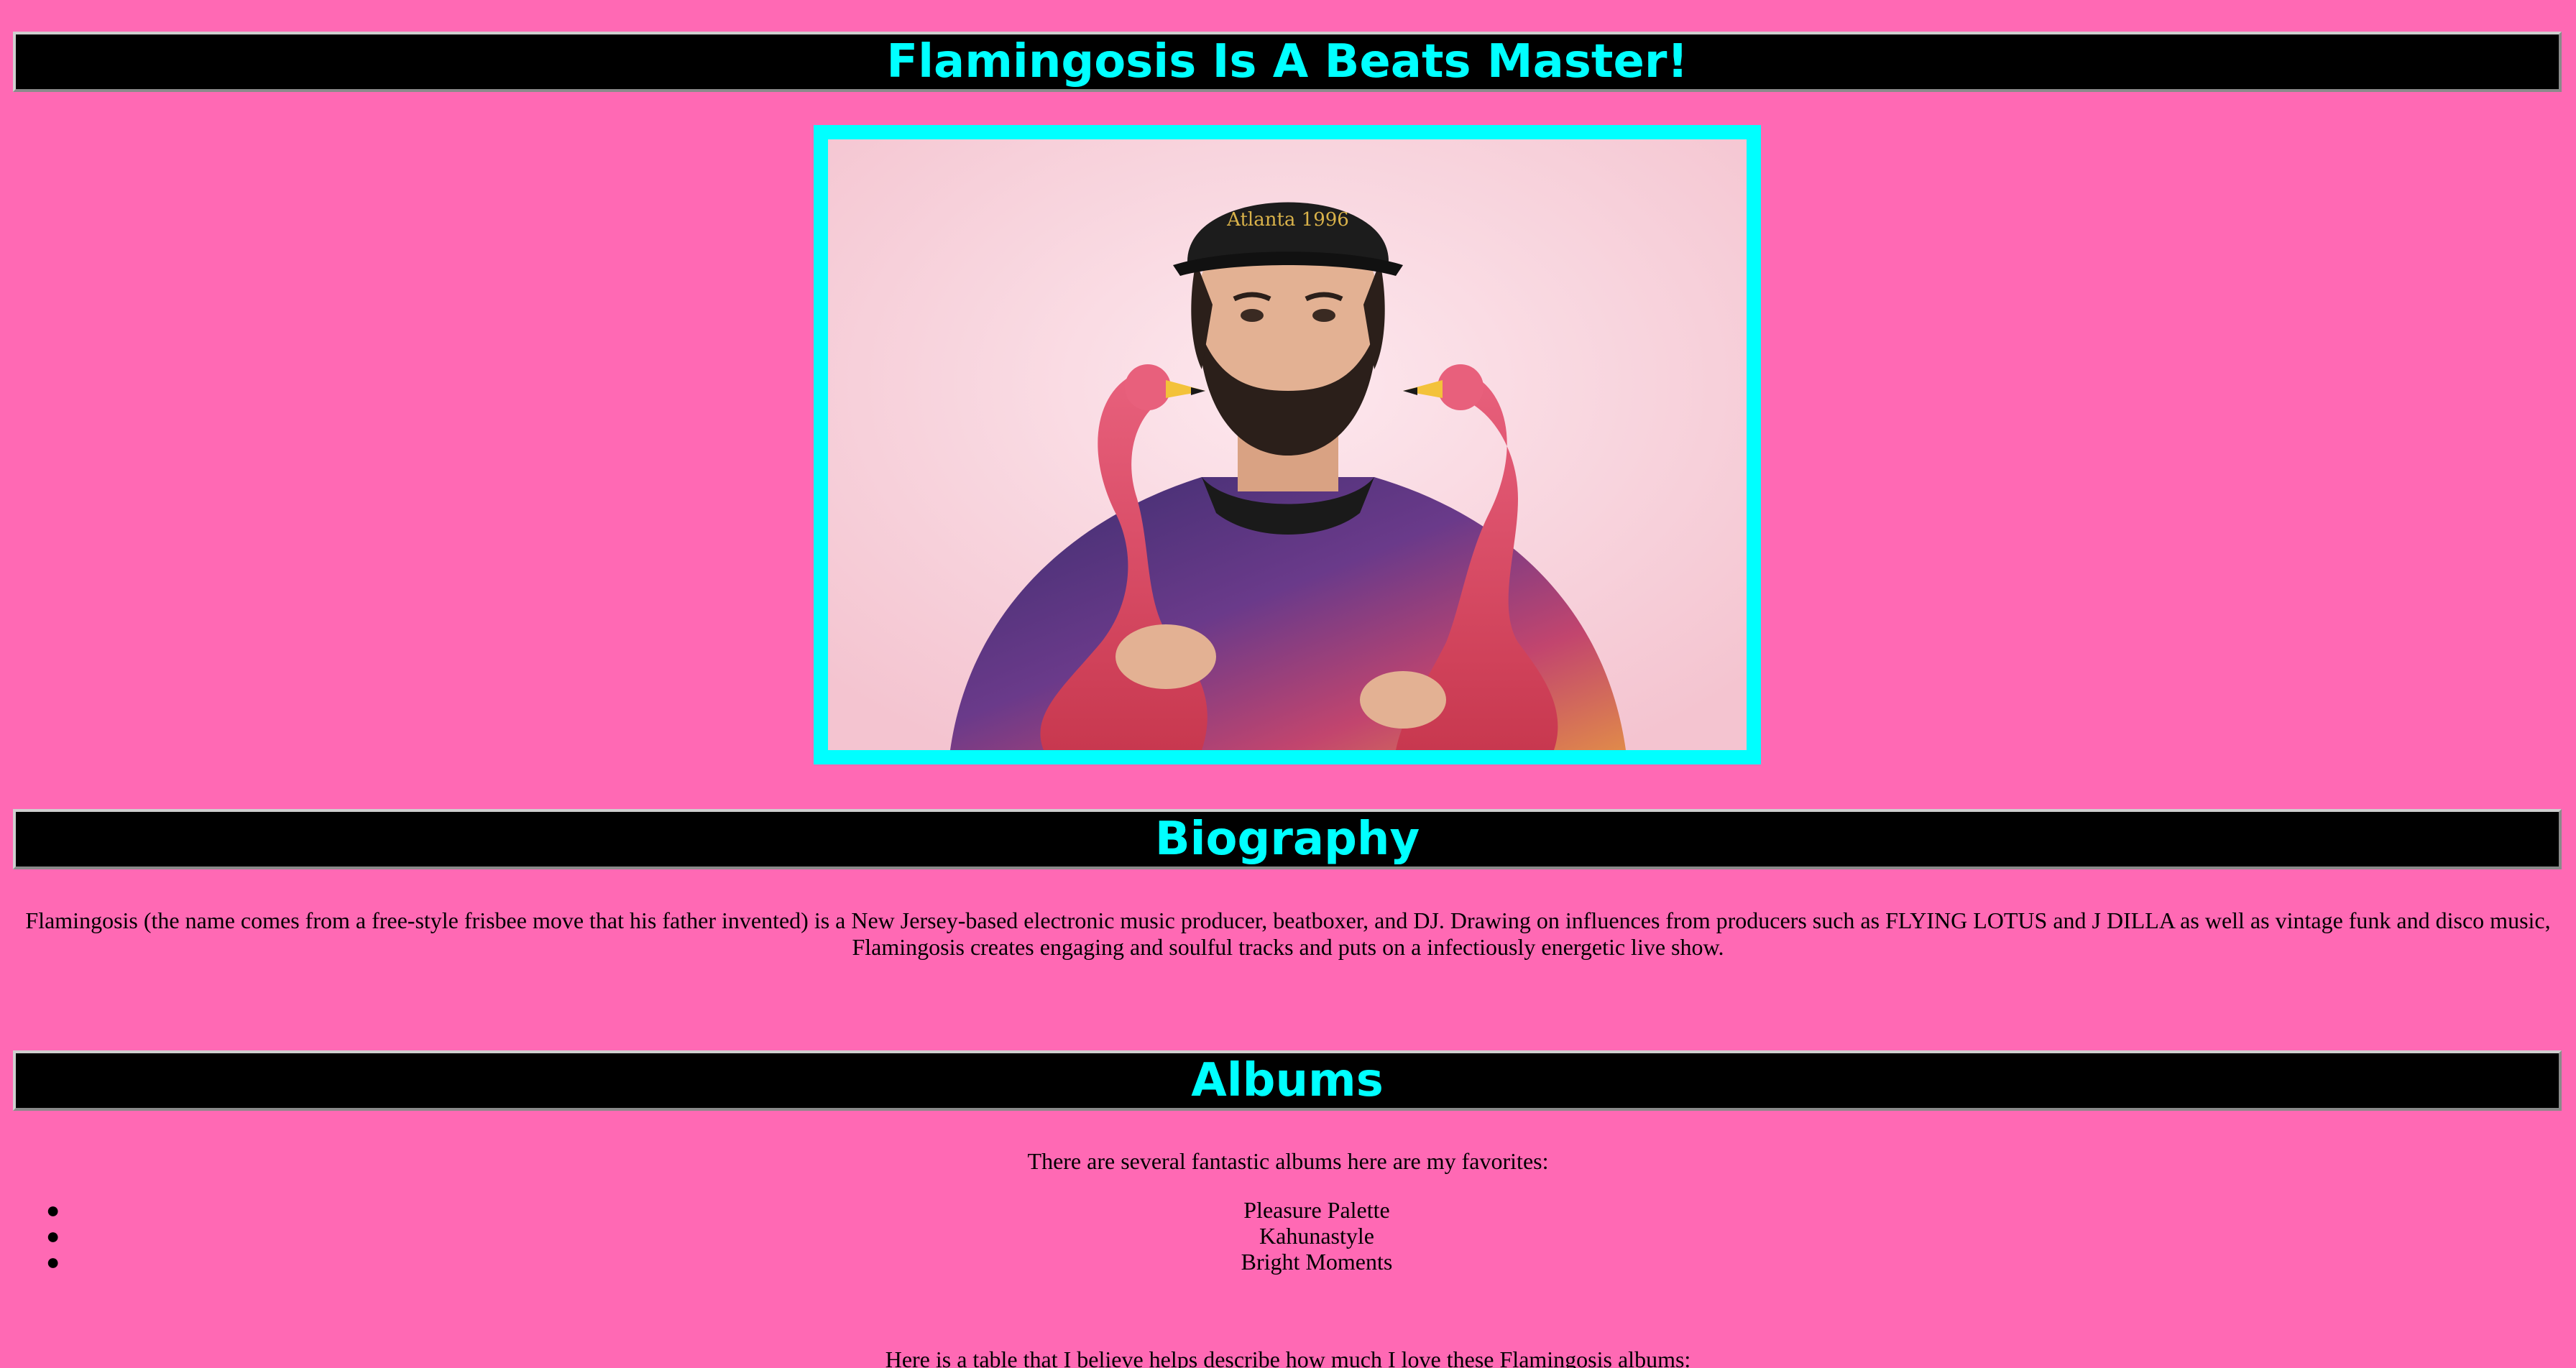  I want to click on cap-text: Atlanta 1996, so click(1287, 220).